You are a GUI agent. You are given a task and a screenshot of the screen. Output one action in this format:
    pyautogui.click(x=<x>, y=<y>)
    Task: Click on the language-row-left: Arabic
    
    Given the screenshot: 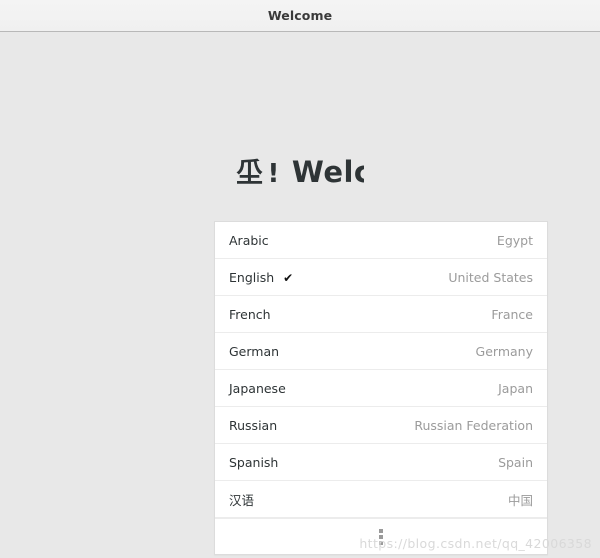 What is the action you would take?
    pyautogui.click(x=253, y=240)
    